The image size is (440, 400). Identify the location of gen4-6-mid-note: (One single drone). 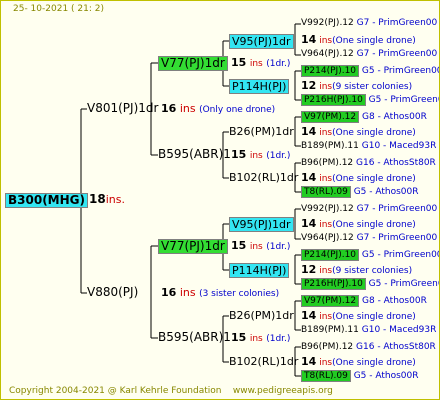
(374, 317).